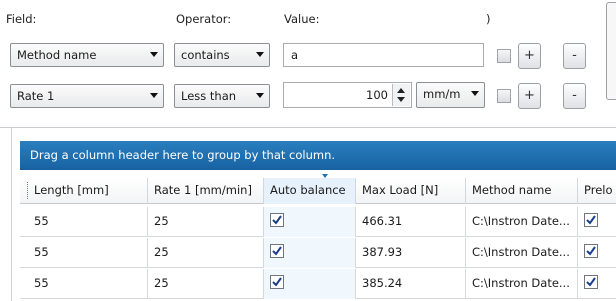 The image size is (616, 301). What do you see at coordinates (205, 55) in the screenshot?
I see `operator-select-value: contains` at bounding box center [205, 55].